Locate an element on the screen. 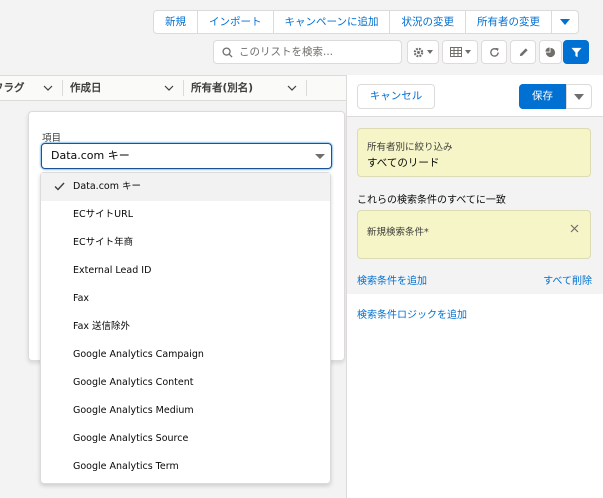 This screenshot has height=498, width=603. option-label: Google Analytics Content is located at coordinates (133, 382).